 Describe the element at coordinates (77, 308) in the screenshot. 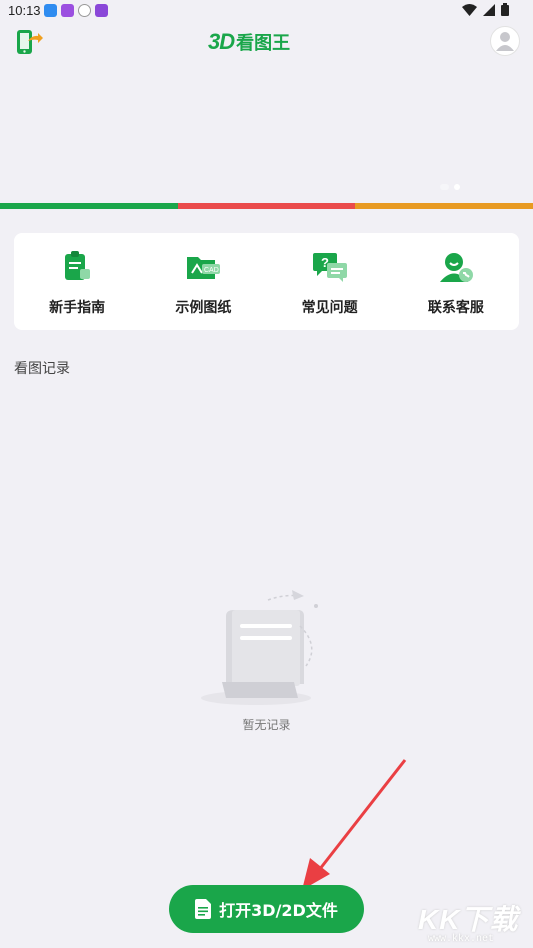

I see `quick-action-label: 新手指南` at that location.